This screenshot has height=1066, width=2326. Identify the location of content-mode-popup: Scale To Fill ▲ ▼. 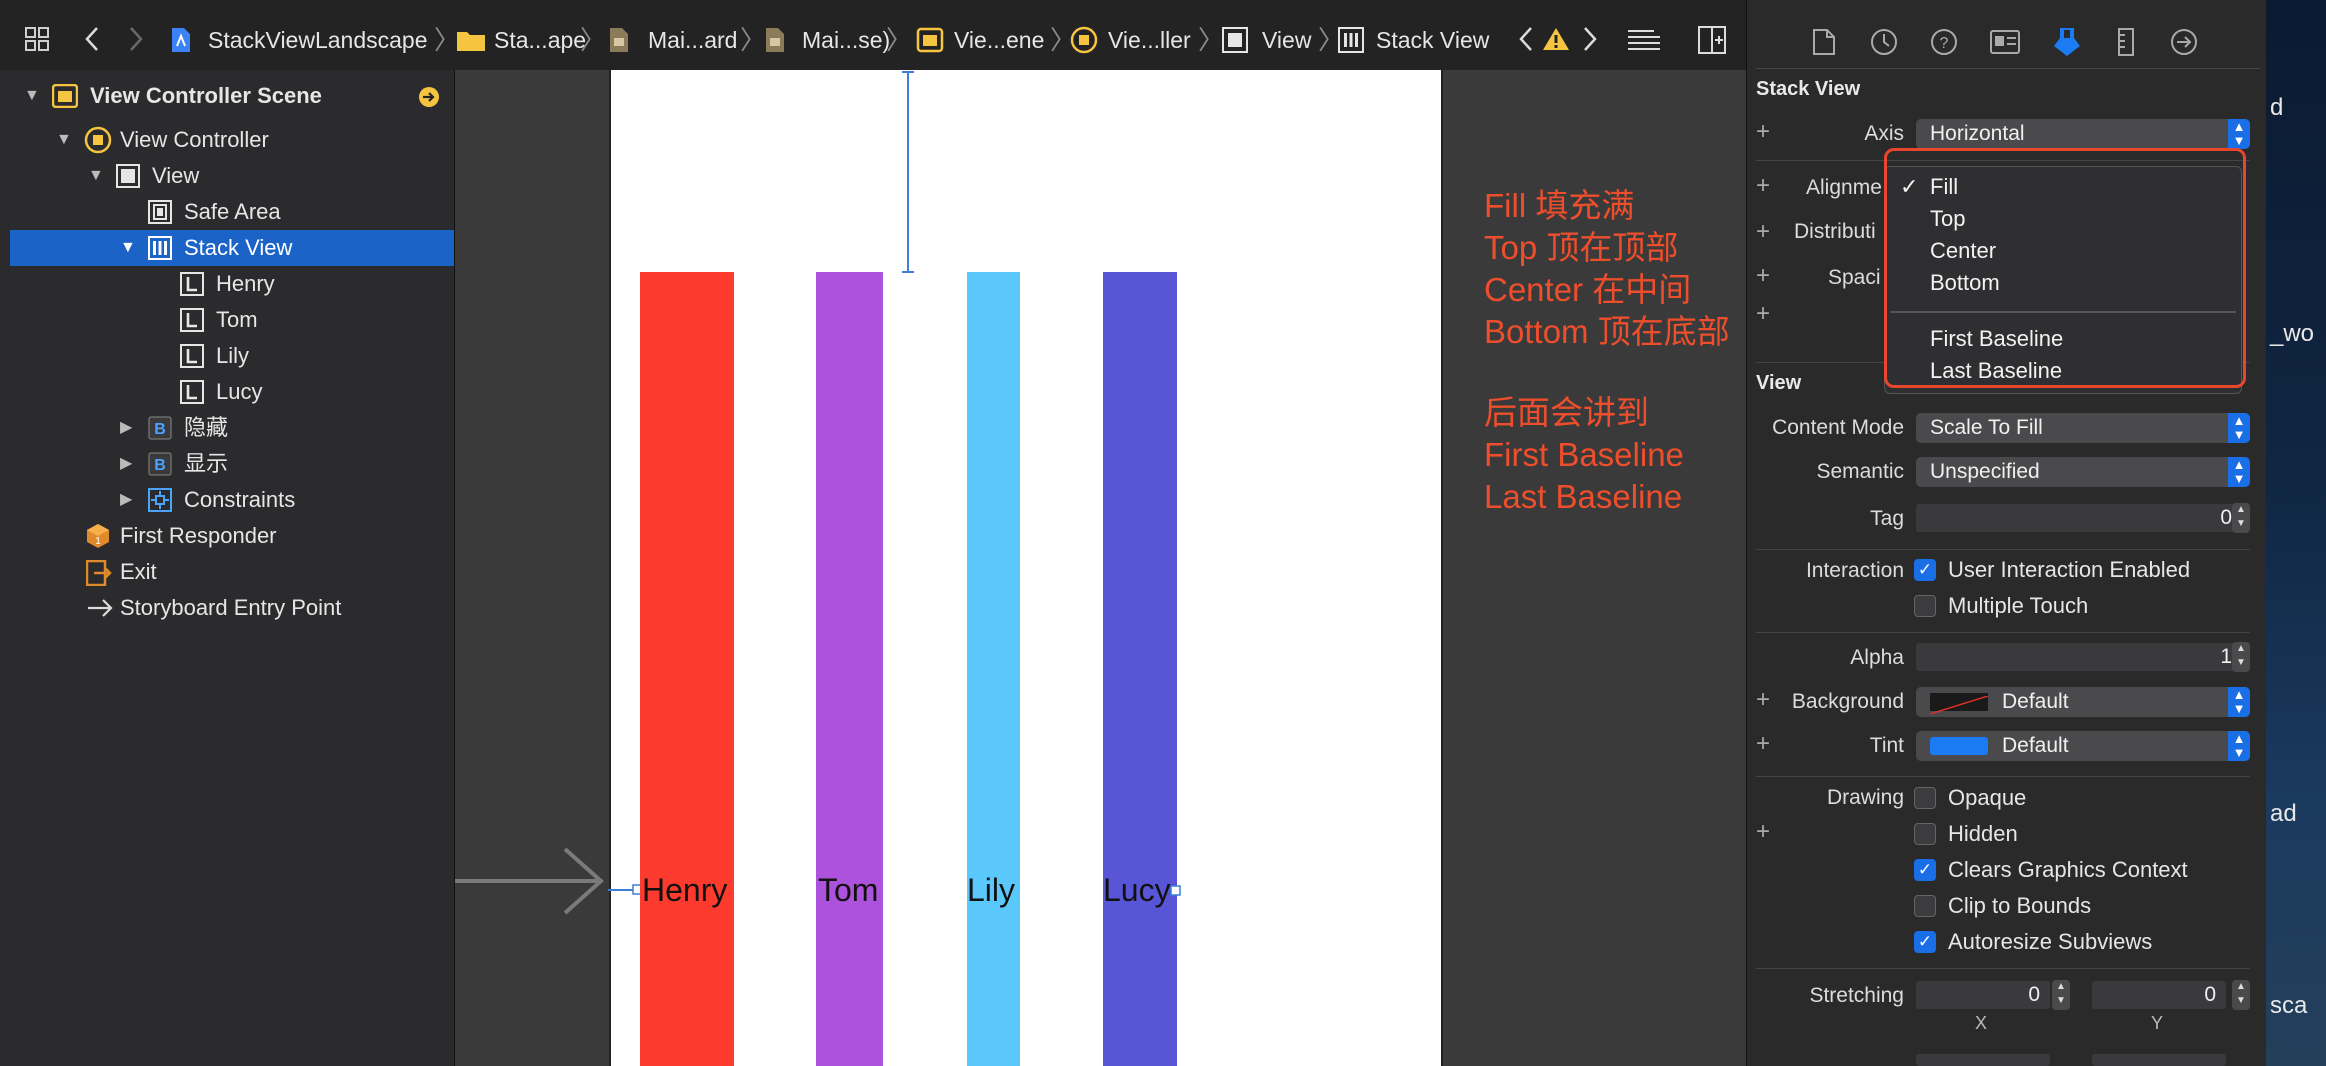
(2083, 428).